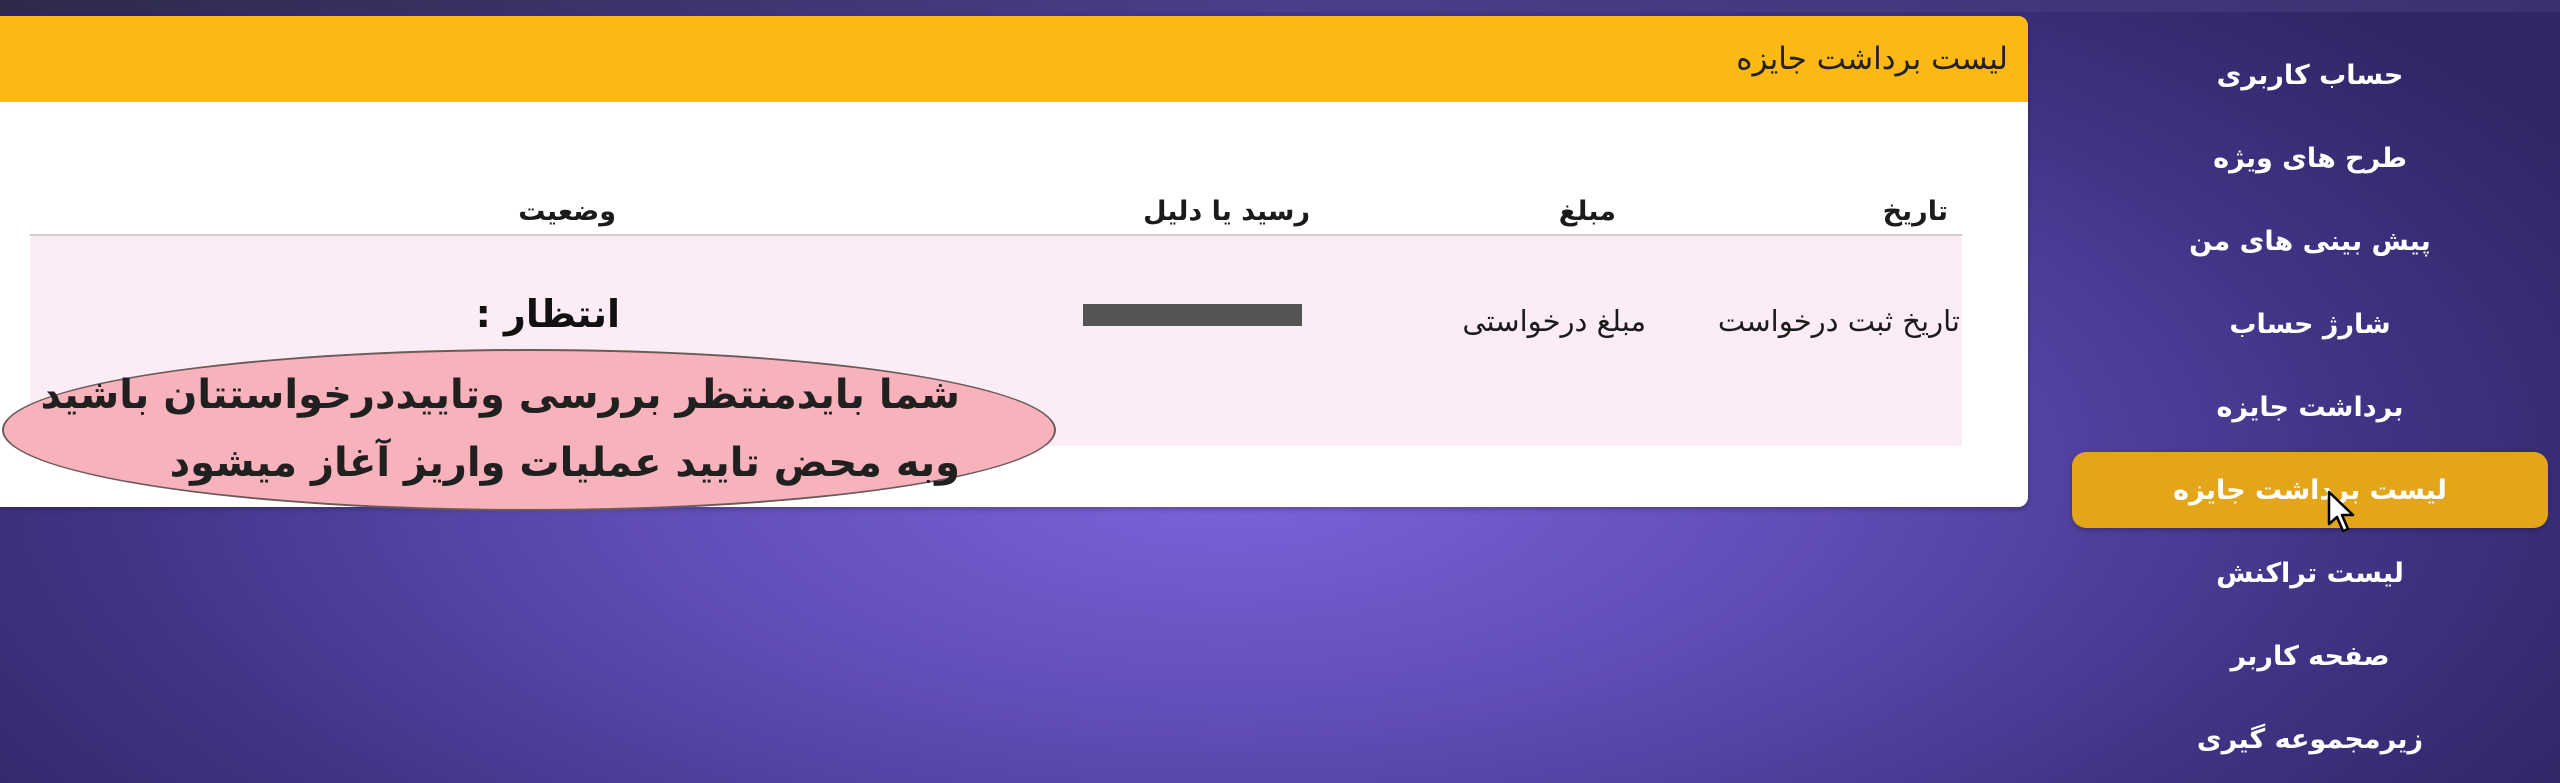  I want to click on sidebar-item-label: پیش بینی های من, so click(2310, 241).